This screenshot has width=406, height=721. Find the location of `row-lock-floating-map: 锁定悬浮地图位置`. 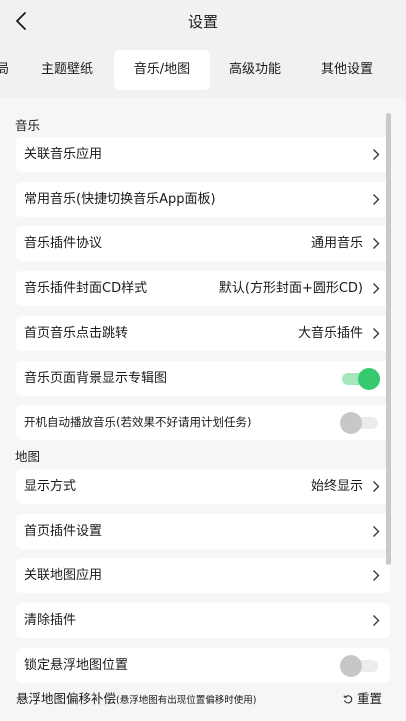

row-lock-floating-map: 锁定悬浮地图位置 is located at coordinates (203, 665).